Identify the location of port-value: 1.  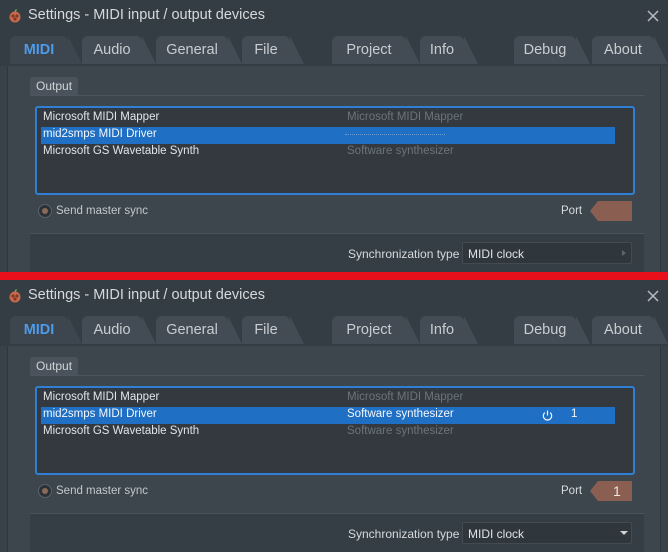
(617, 491).